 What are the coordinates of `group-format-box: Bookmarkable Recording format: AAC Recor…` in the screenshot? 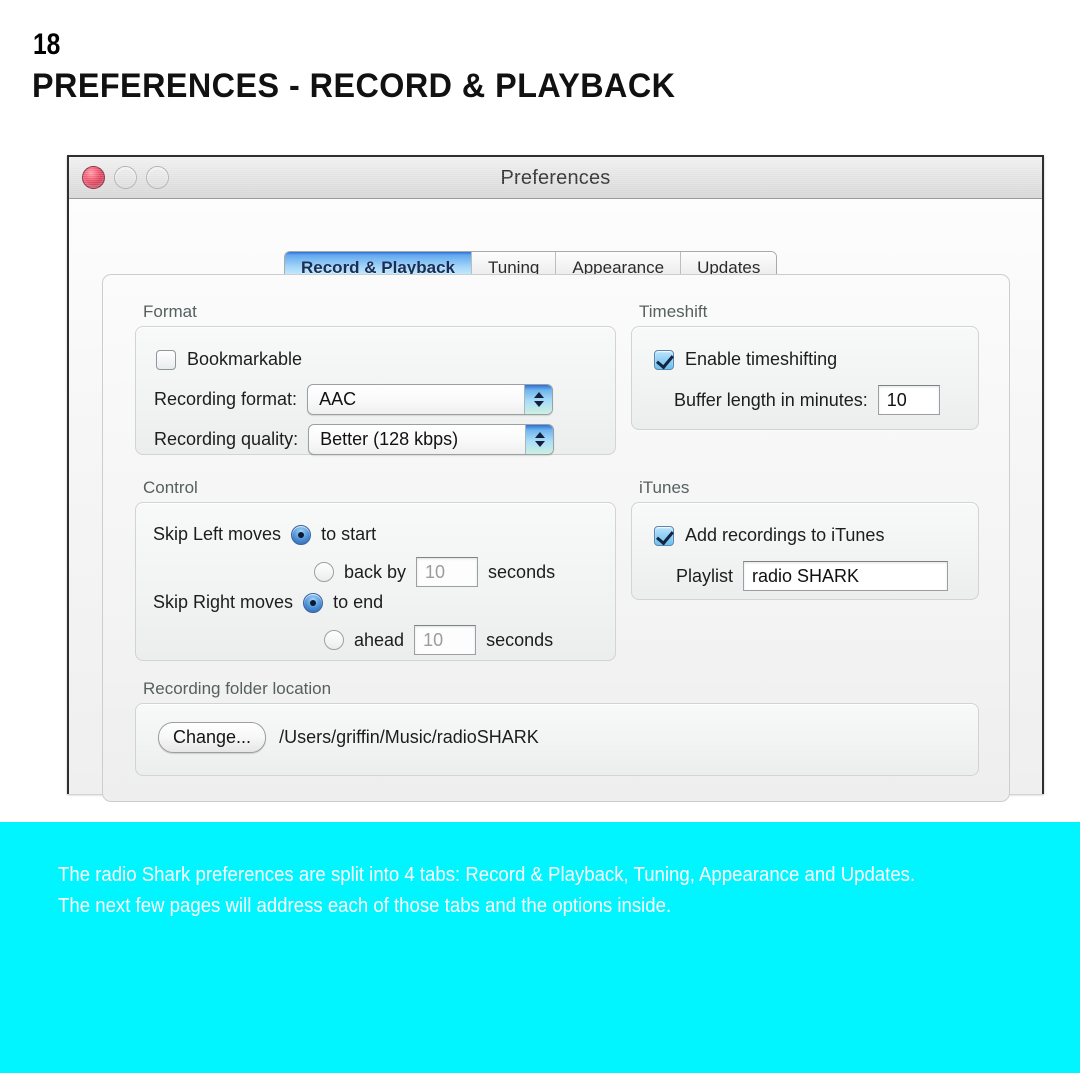 It's located at (375, 390).